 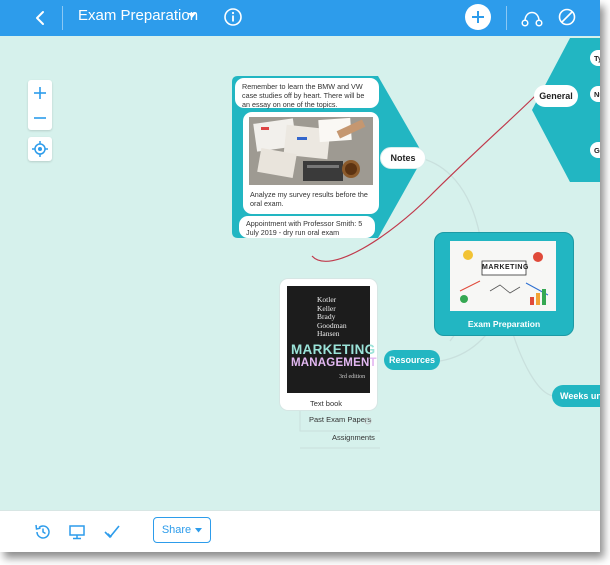 What do you see at coordinates (300, 531) in the screenshot?
I see `bottom-toolbar: Share` at bounding box center [300, 531].